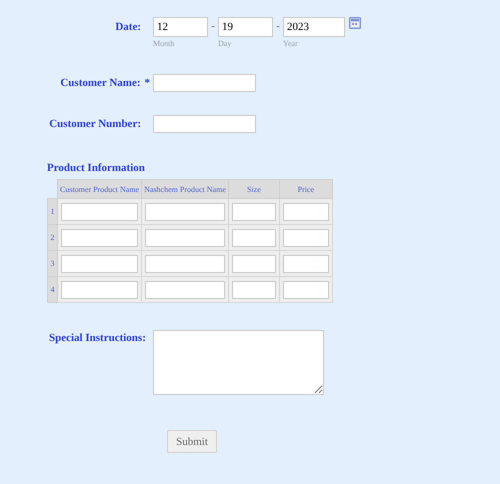 The height and width of the screenshot is (484, 500). Describe the element at coordinates (147, 83) in the screenshot. I see `required-mark: *` at that location.